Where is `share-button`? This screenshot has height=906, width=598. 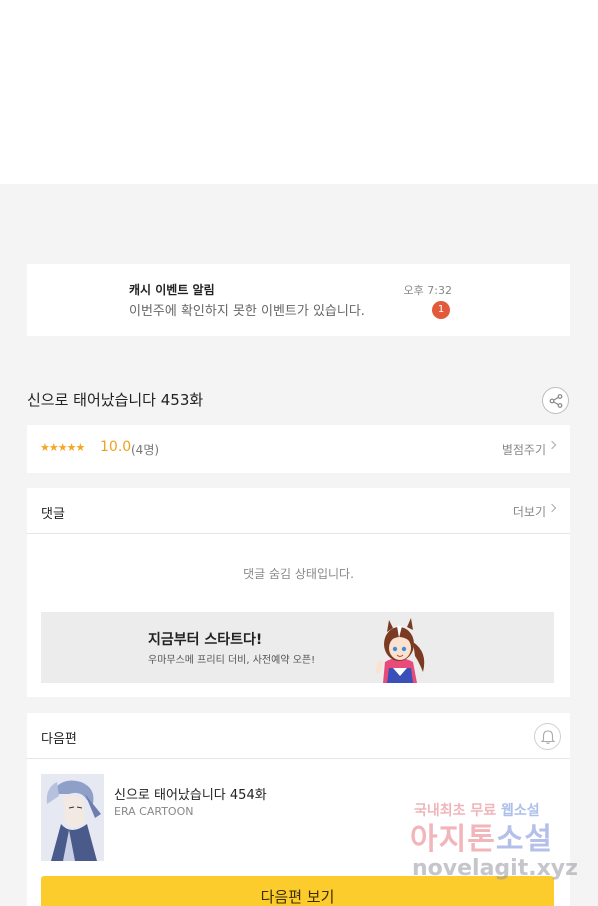 share-button is located at coordinates (555, 400).